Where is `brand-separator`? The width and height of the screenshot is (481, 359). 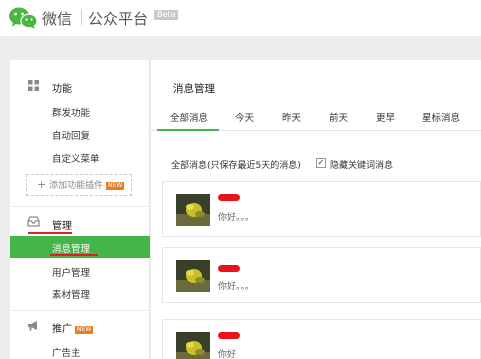 brand-separator is located at coordinates (81, 17).